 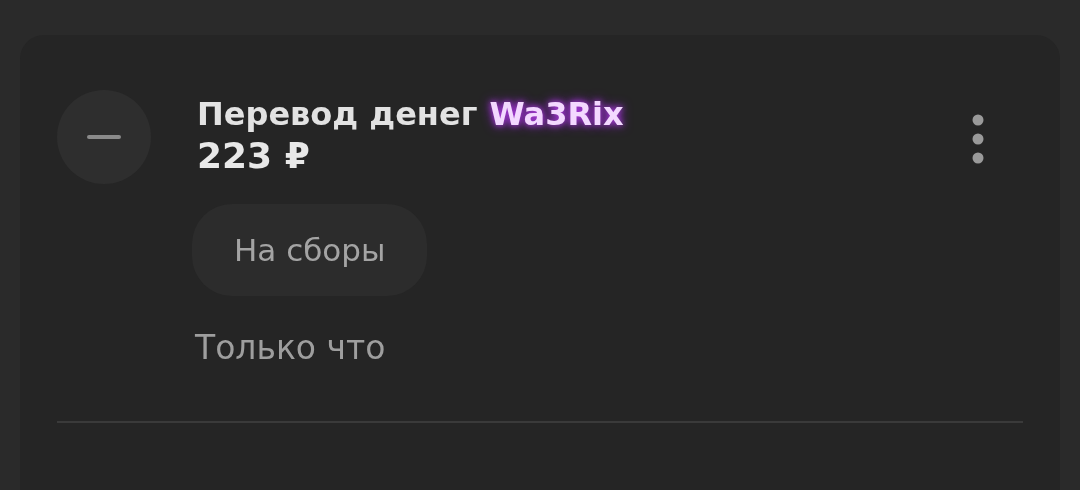 I want to click on category-chip: На сборы, so click(x=310, y=250).